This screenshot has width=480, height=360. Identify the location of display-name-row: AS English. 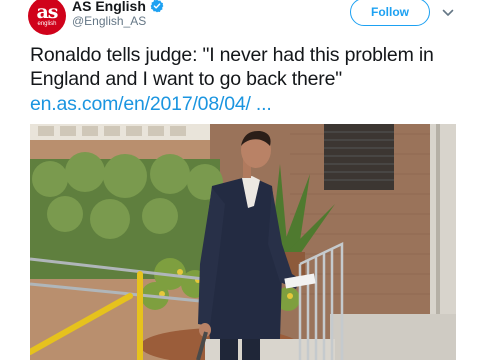
(118, 7).